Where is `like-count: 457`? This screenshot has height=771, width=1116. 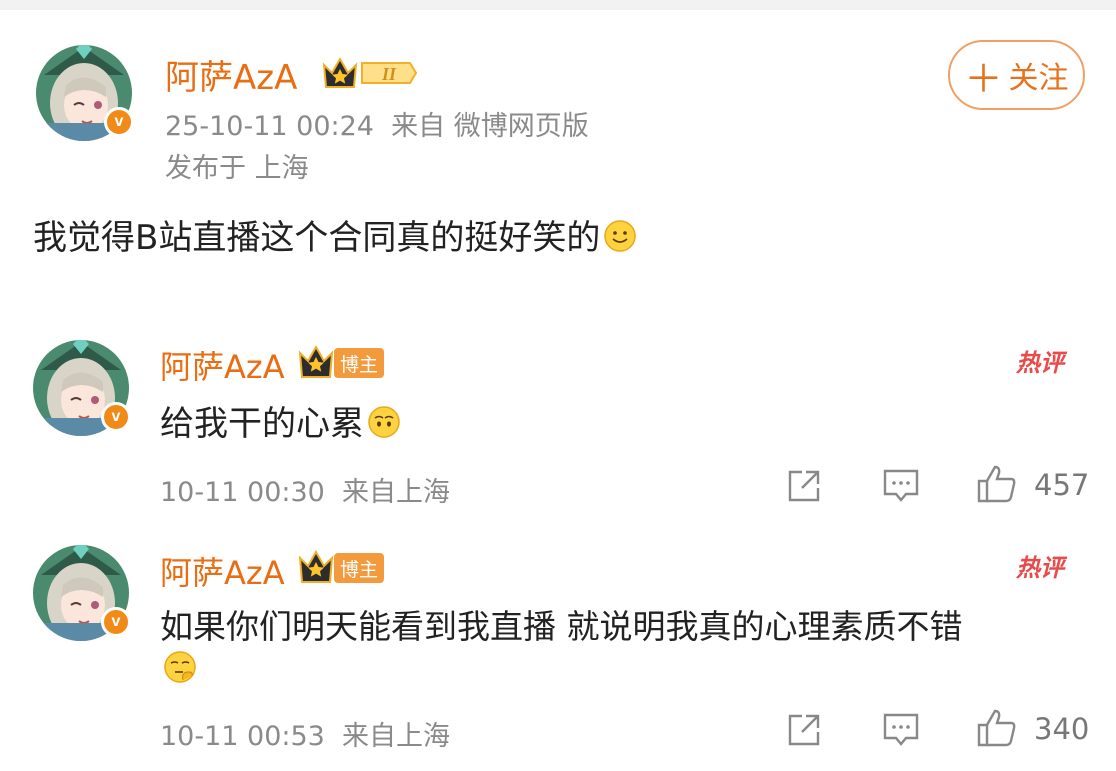 like-count: 457 is located at coordinates (1062, 485).